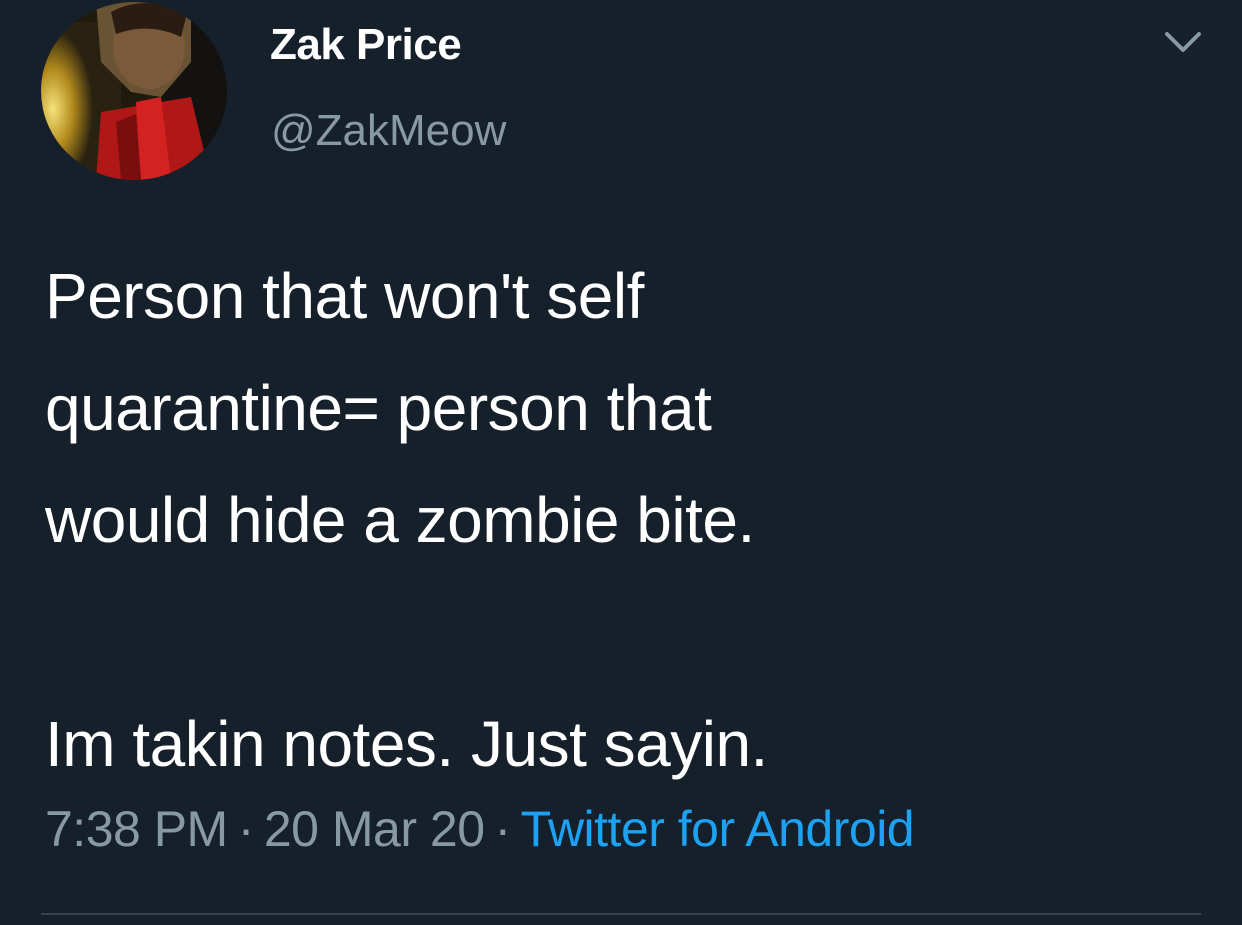 The width and height of the screenshot is (1242, 925). I want to click on tweet-text-line: quarantine= person that, so click(378, 408).